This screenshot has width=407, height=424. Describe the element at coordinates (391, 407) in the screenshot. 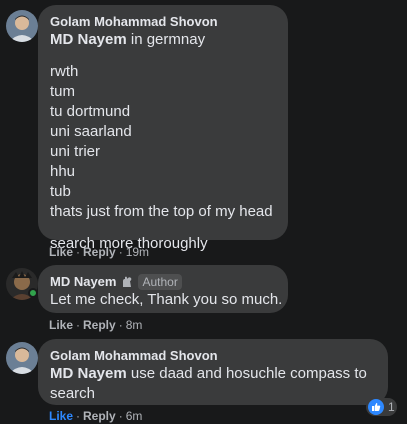

I see `reaction-count: 1` at that location.